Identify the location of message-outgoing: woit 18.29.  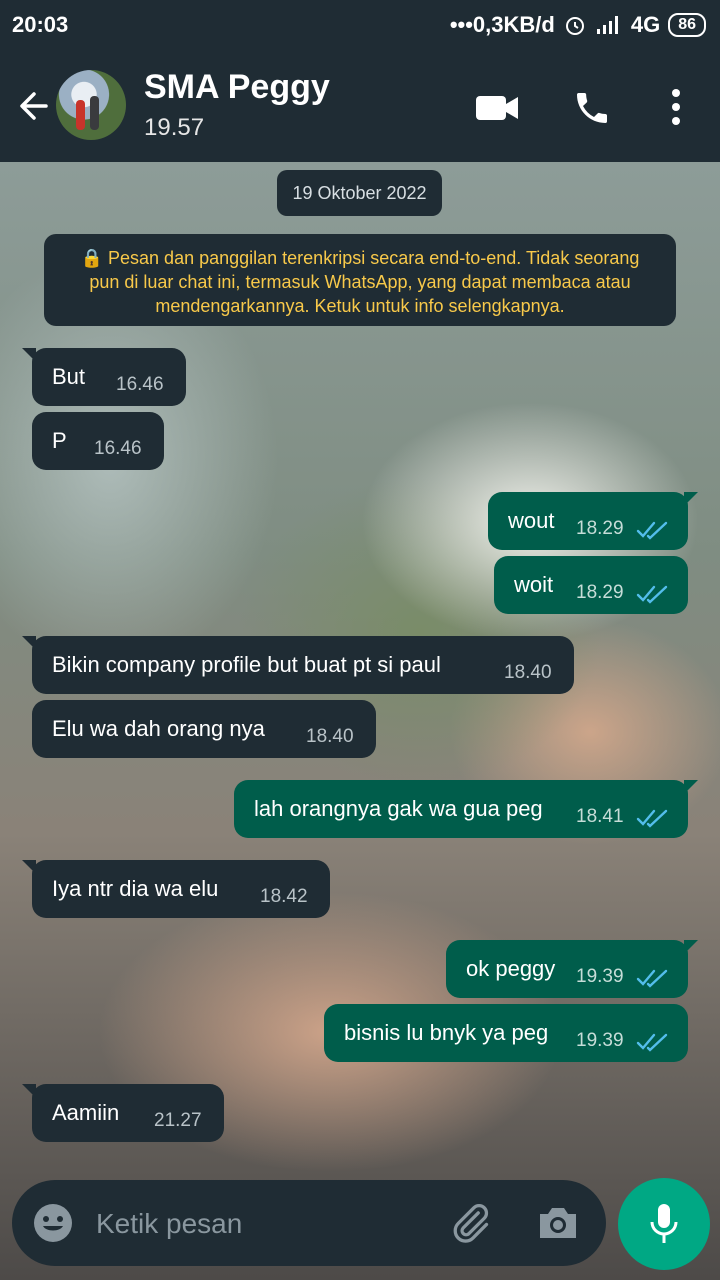
(591, 585).